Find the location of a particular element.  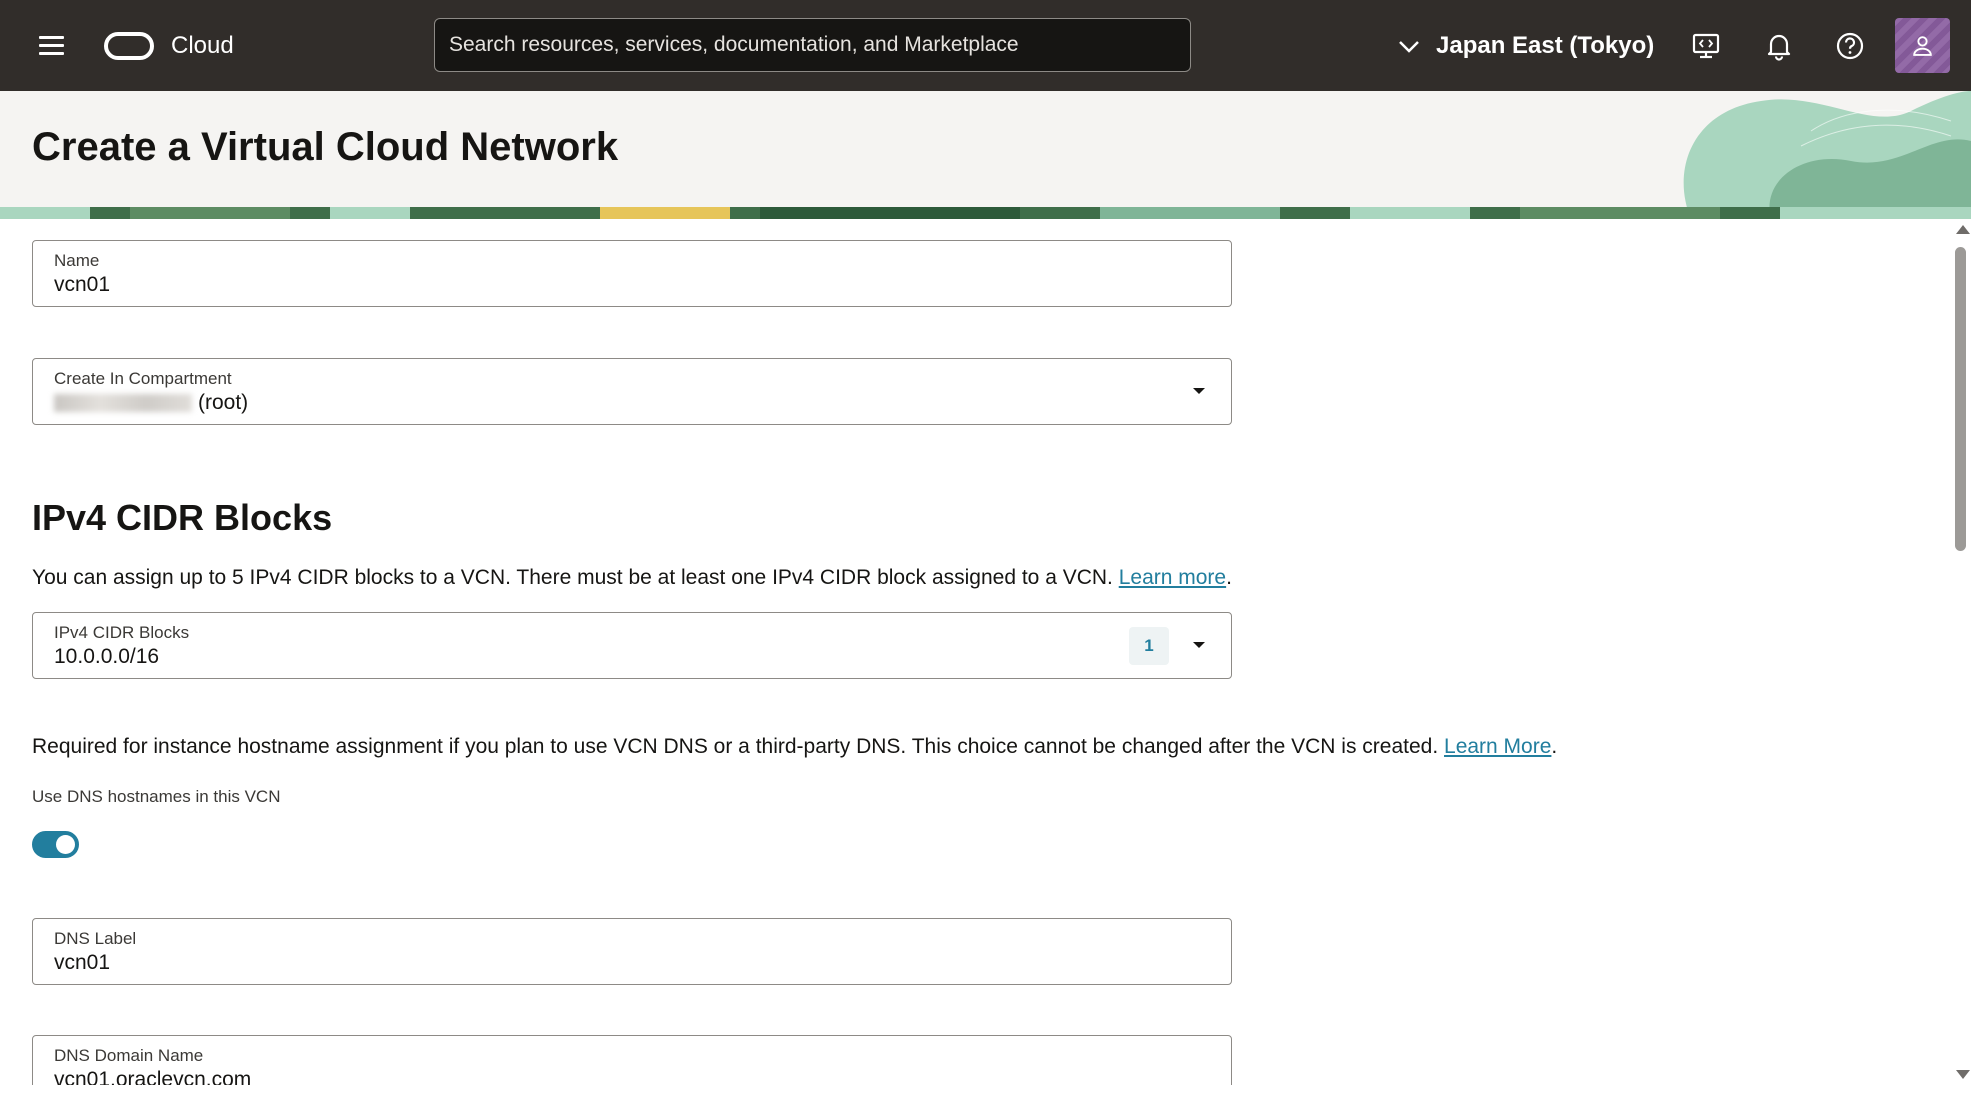

search-input is located at coordinates (812, 45).